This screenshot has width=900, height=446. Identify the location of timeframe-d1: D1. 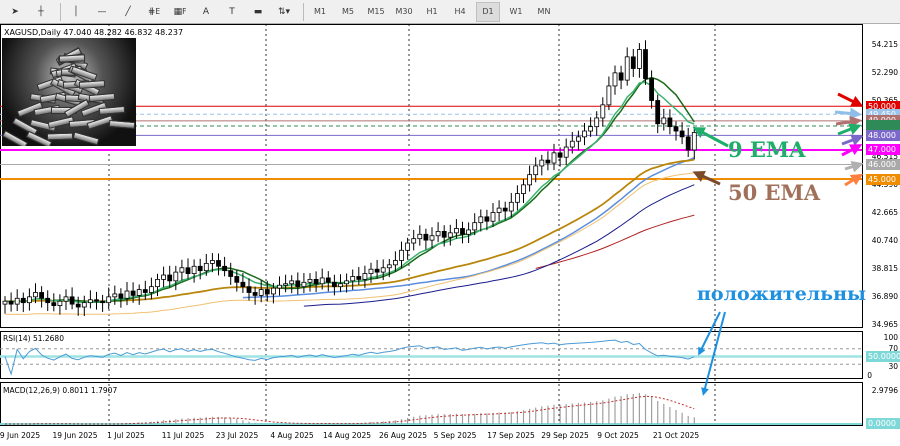
(488, 11).